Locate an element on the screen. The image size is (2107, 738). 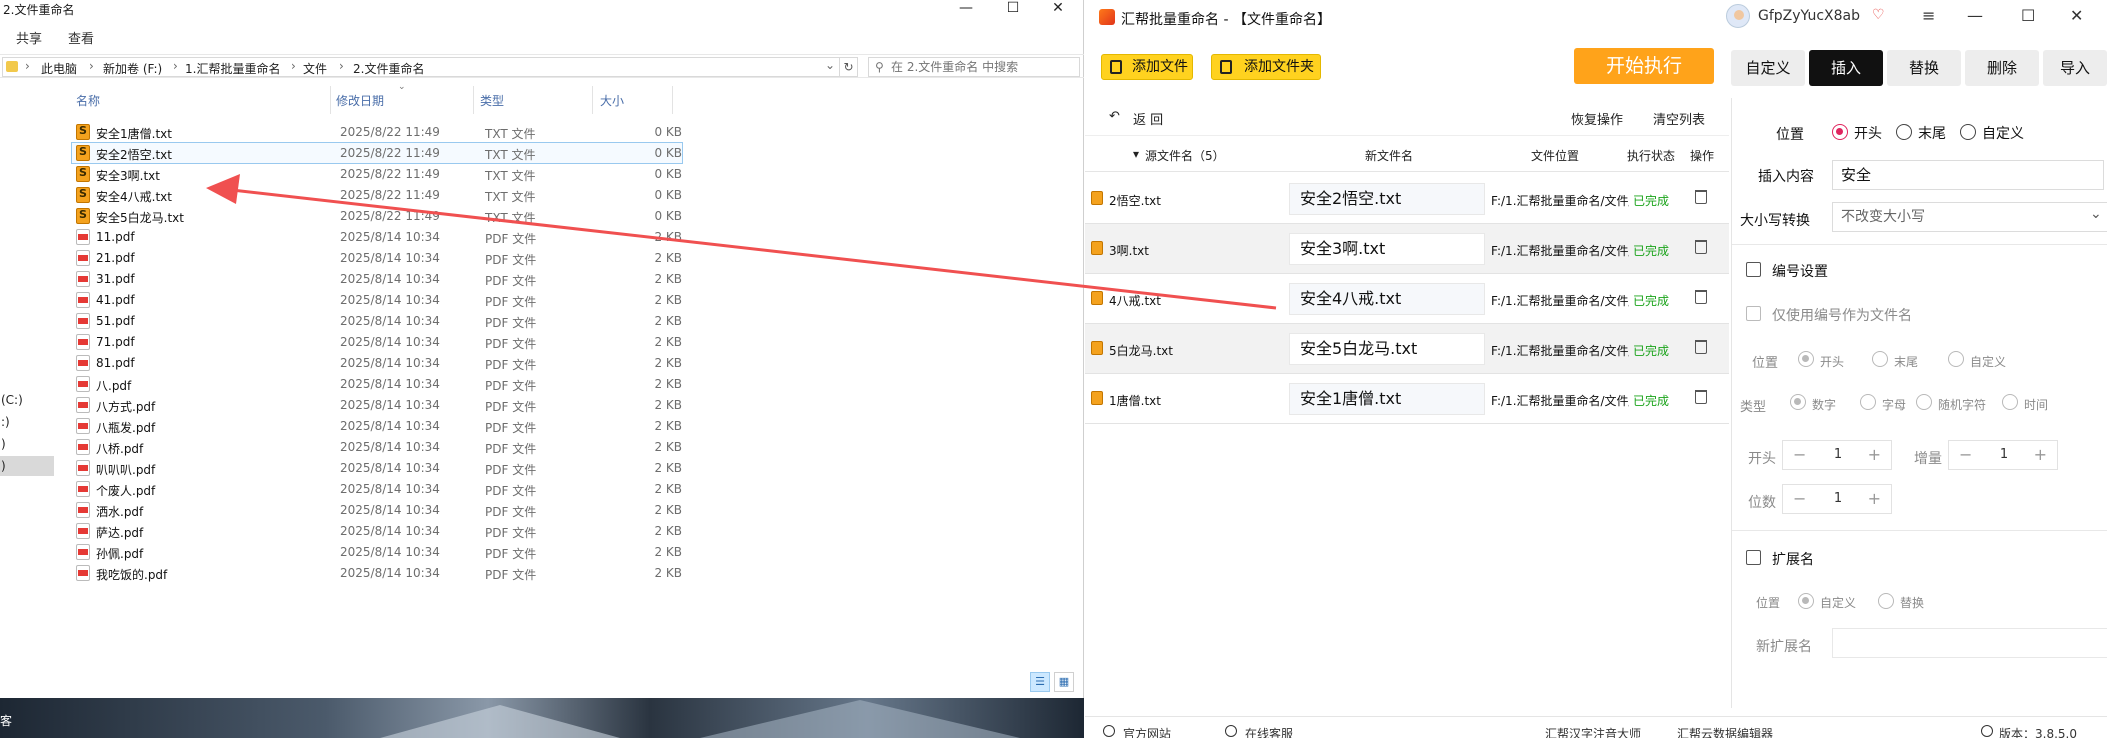
ext-replace-radio is located at coordinates (1886, 601).